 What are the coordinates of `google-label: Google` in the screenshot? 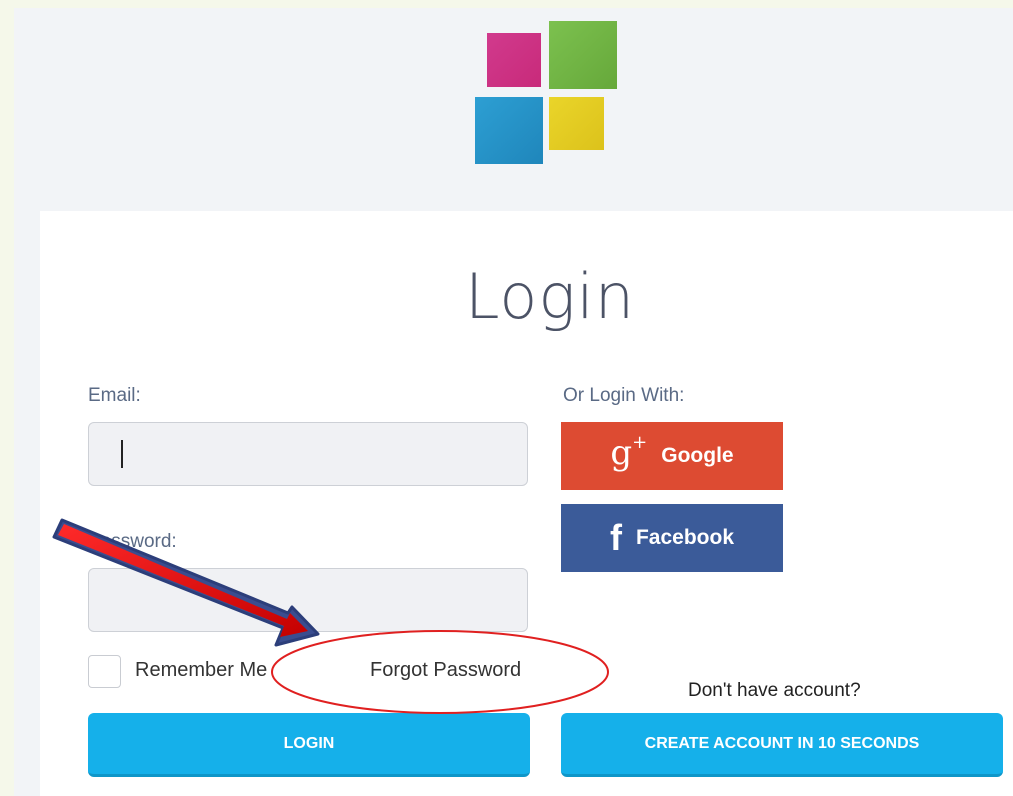 It's located at (697, 455).